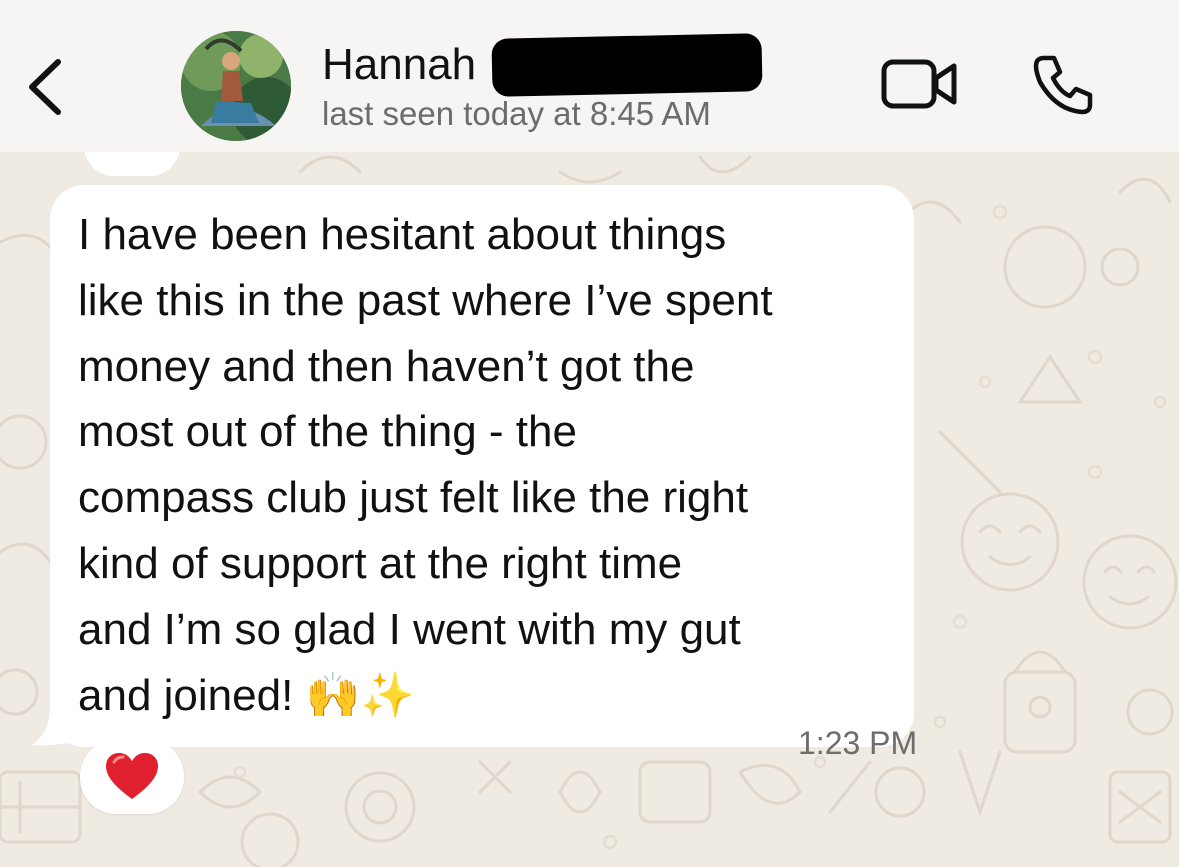 This screenshot has height=867, width=1179. I want to click on contact-name: Hannah, so click(399, 65).